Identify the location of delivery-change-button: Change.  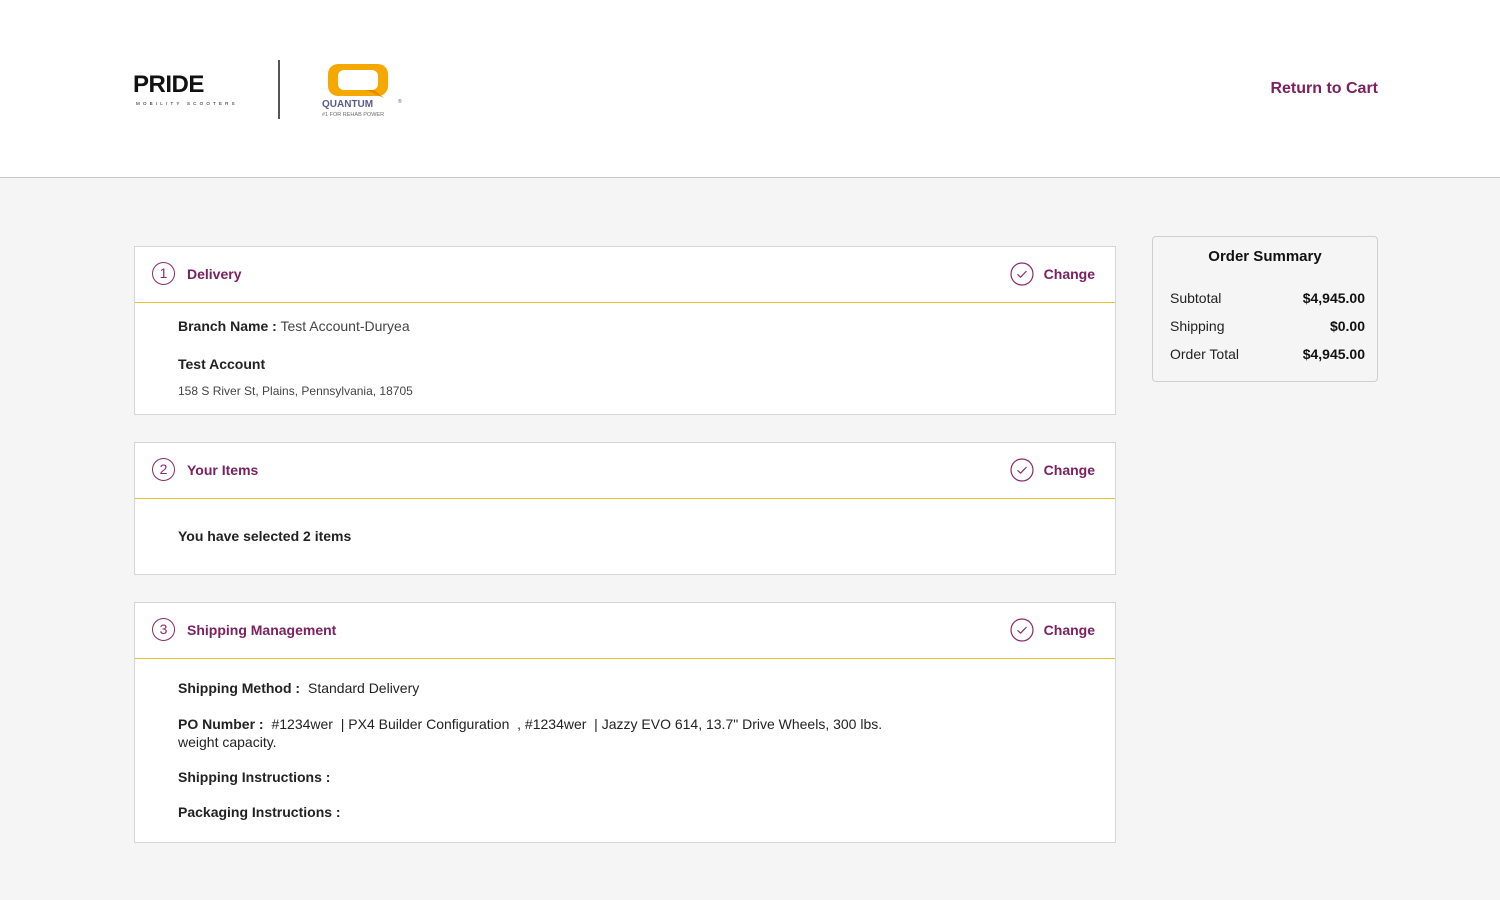
(1052, 274).